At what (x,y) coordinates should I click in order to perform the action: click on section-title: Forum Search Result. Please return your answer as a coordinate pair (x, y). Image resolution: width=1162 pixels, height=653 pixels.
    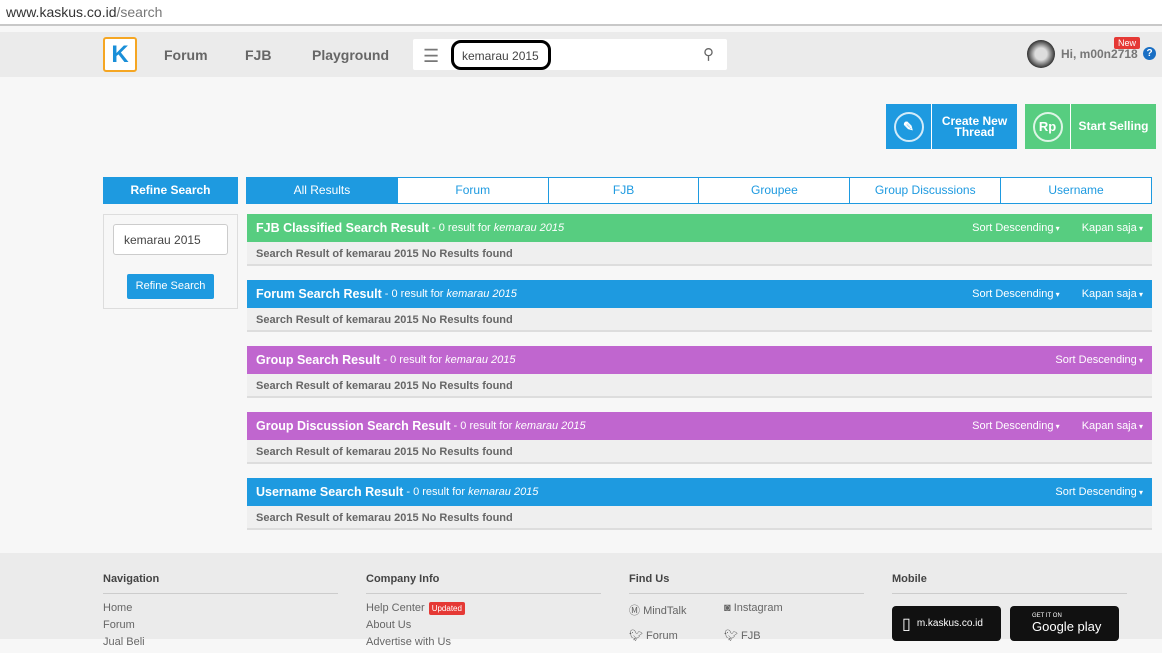
    Looking at the image, I should click on (319, 294).